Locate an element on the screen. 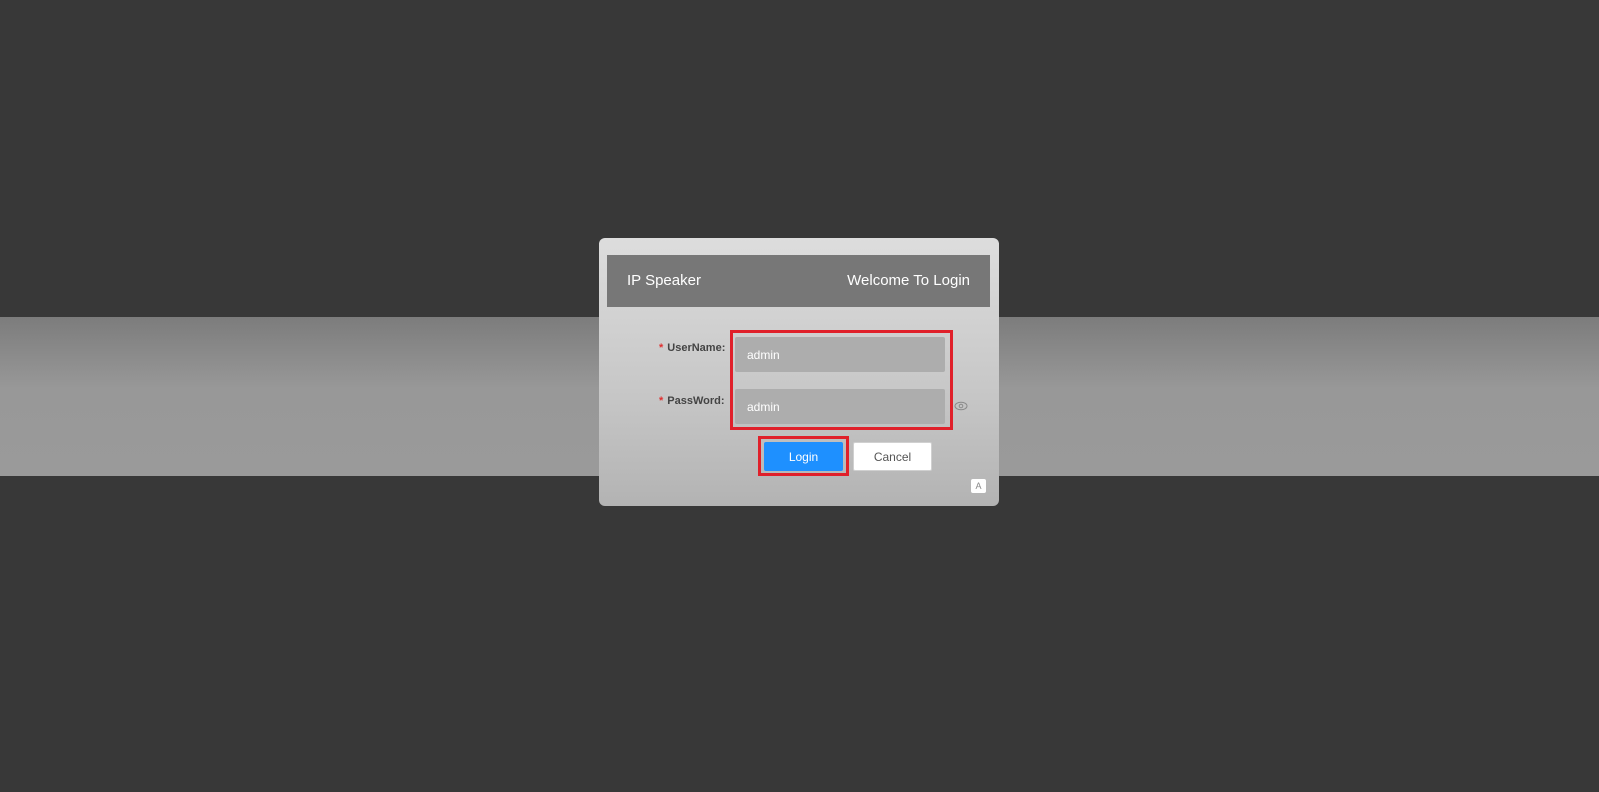 The width and height of the screenshot is (1599, 792). translate-icon: A is located at coordinates (978, 486).